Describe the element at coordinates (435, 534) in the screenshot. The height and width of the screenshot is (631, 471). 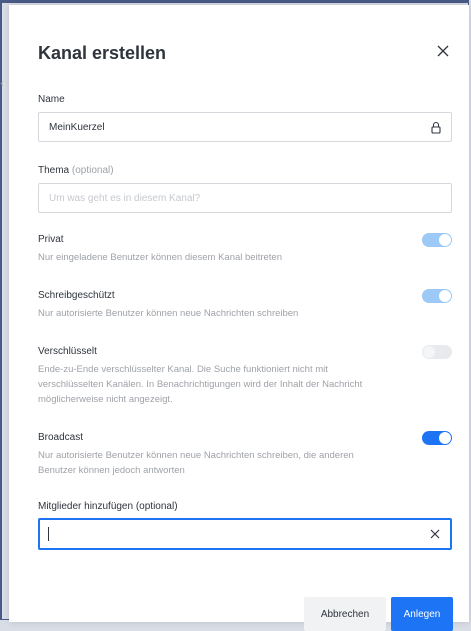
I see `clear-icon` at that location.